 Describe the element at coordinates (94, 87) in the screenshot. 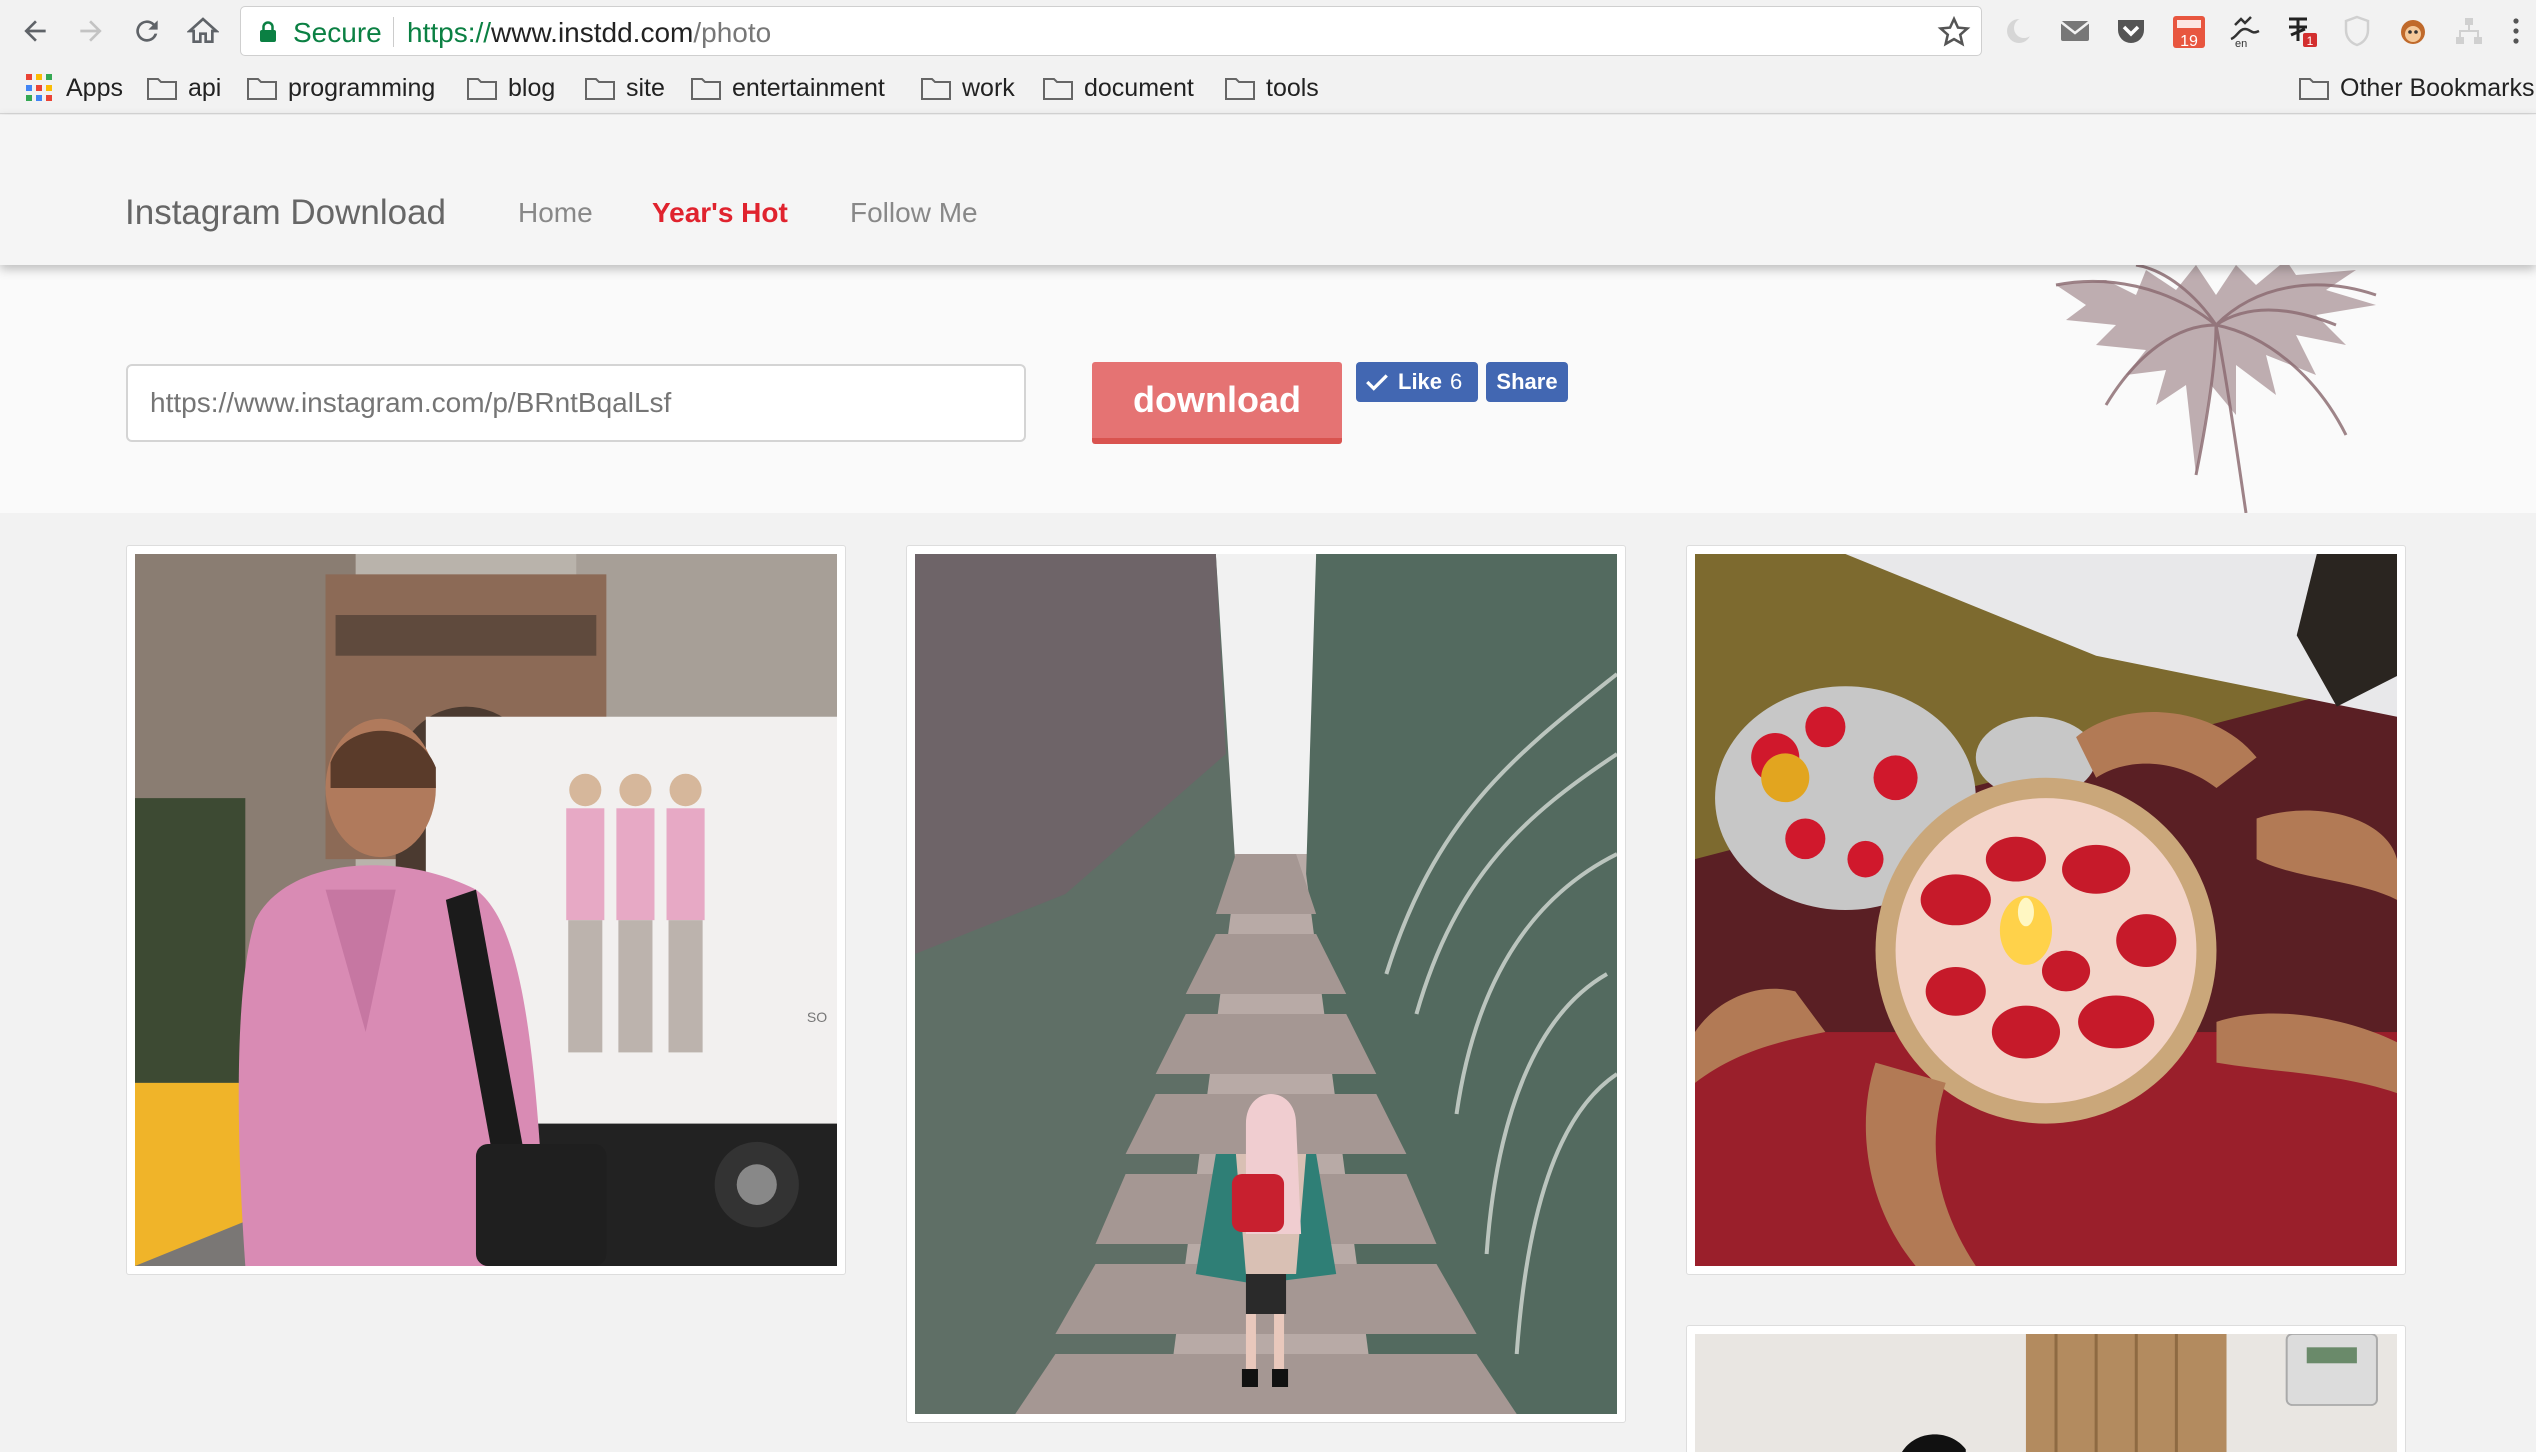

I see `bookmark-apps-label: Apps` at that location.